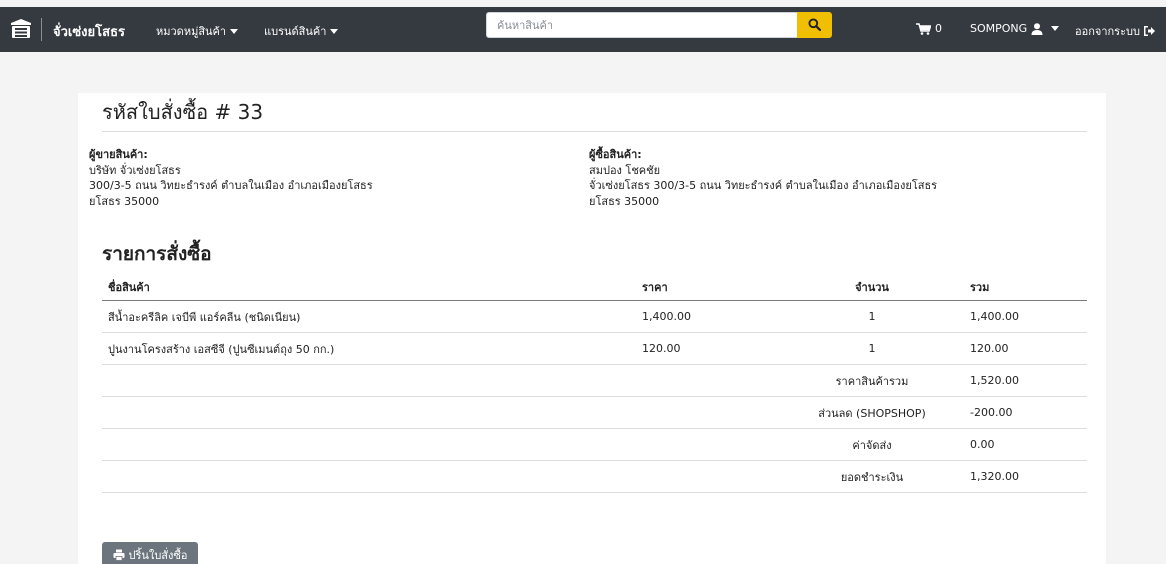 Image resolution: width=1166 pixels, height=564 pixels. What do you see at coordinates (989, 348) in the screenshot?
I see `item-total: 120.00` at bounding box center [989, 348].